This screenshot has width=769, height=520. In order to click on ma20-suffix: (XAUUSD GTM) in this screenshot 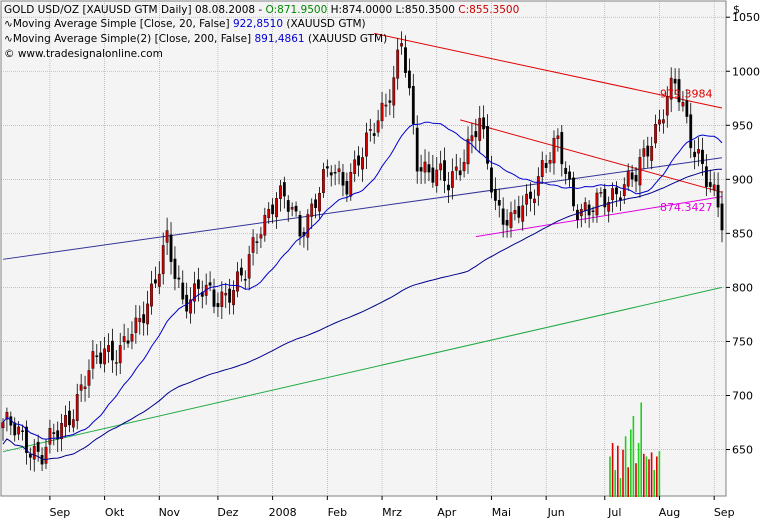, I will do `click(324, 24)`.